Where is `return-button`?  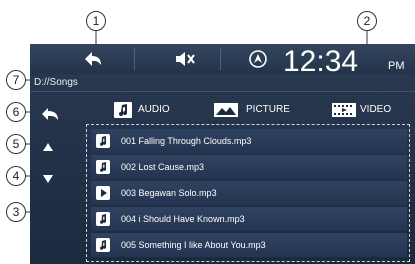
return-button is located at coordinates (51, 114).